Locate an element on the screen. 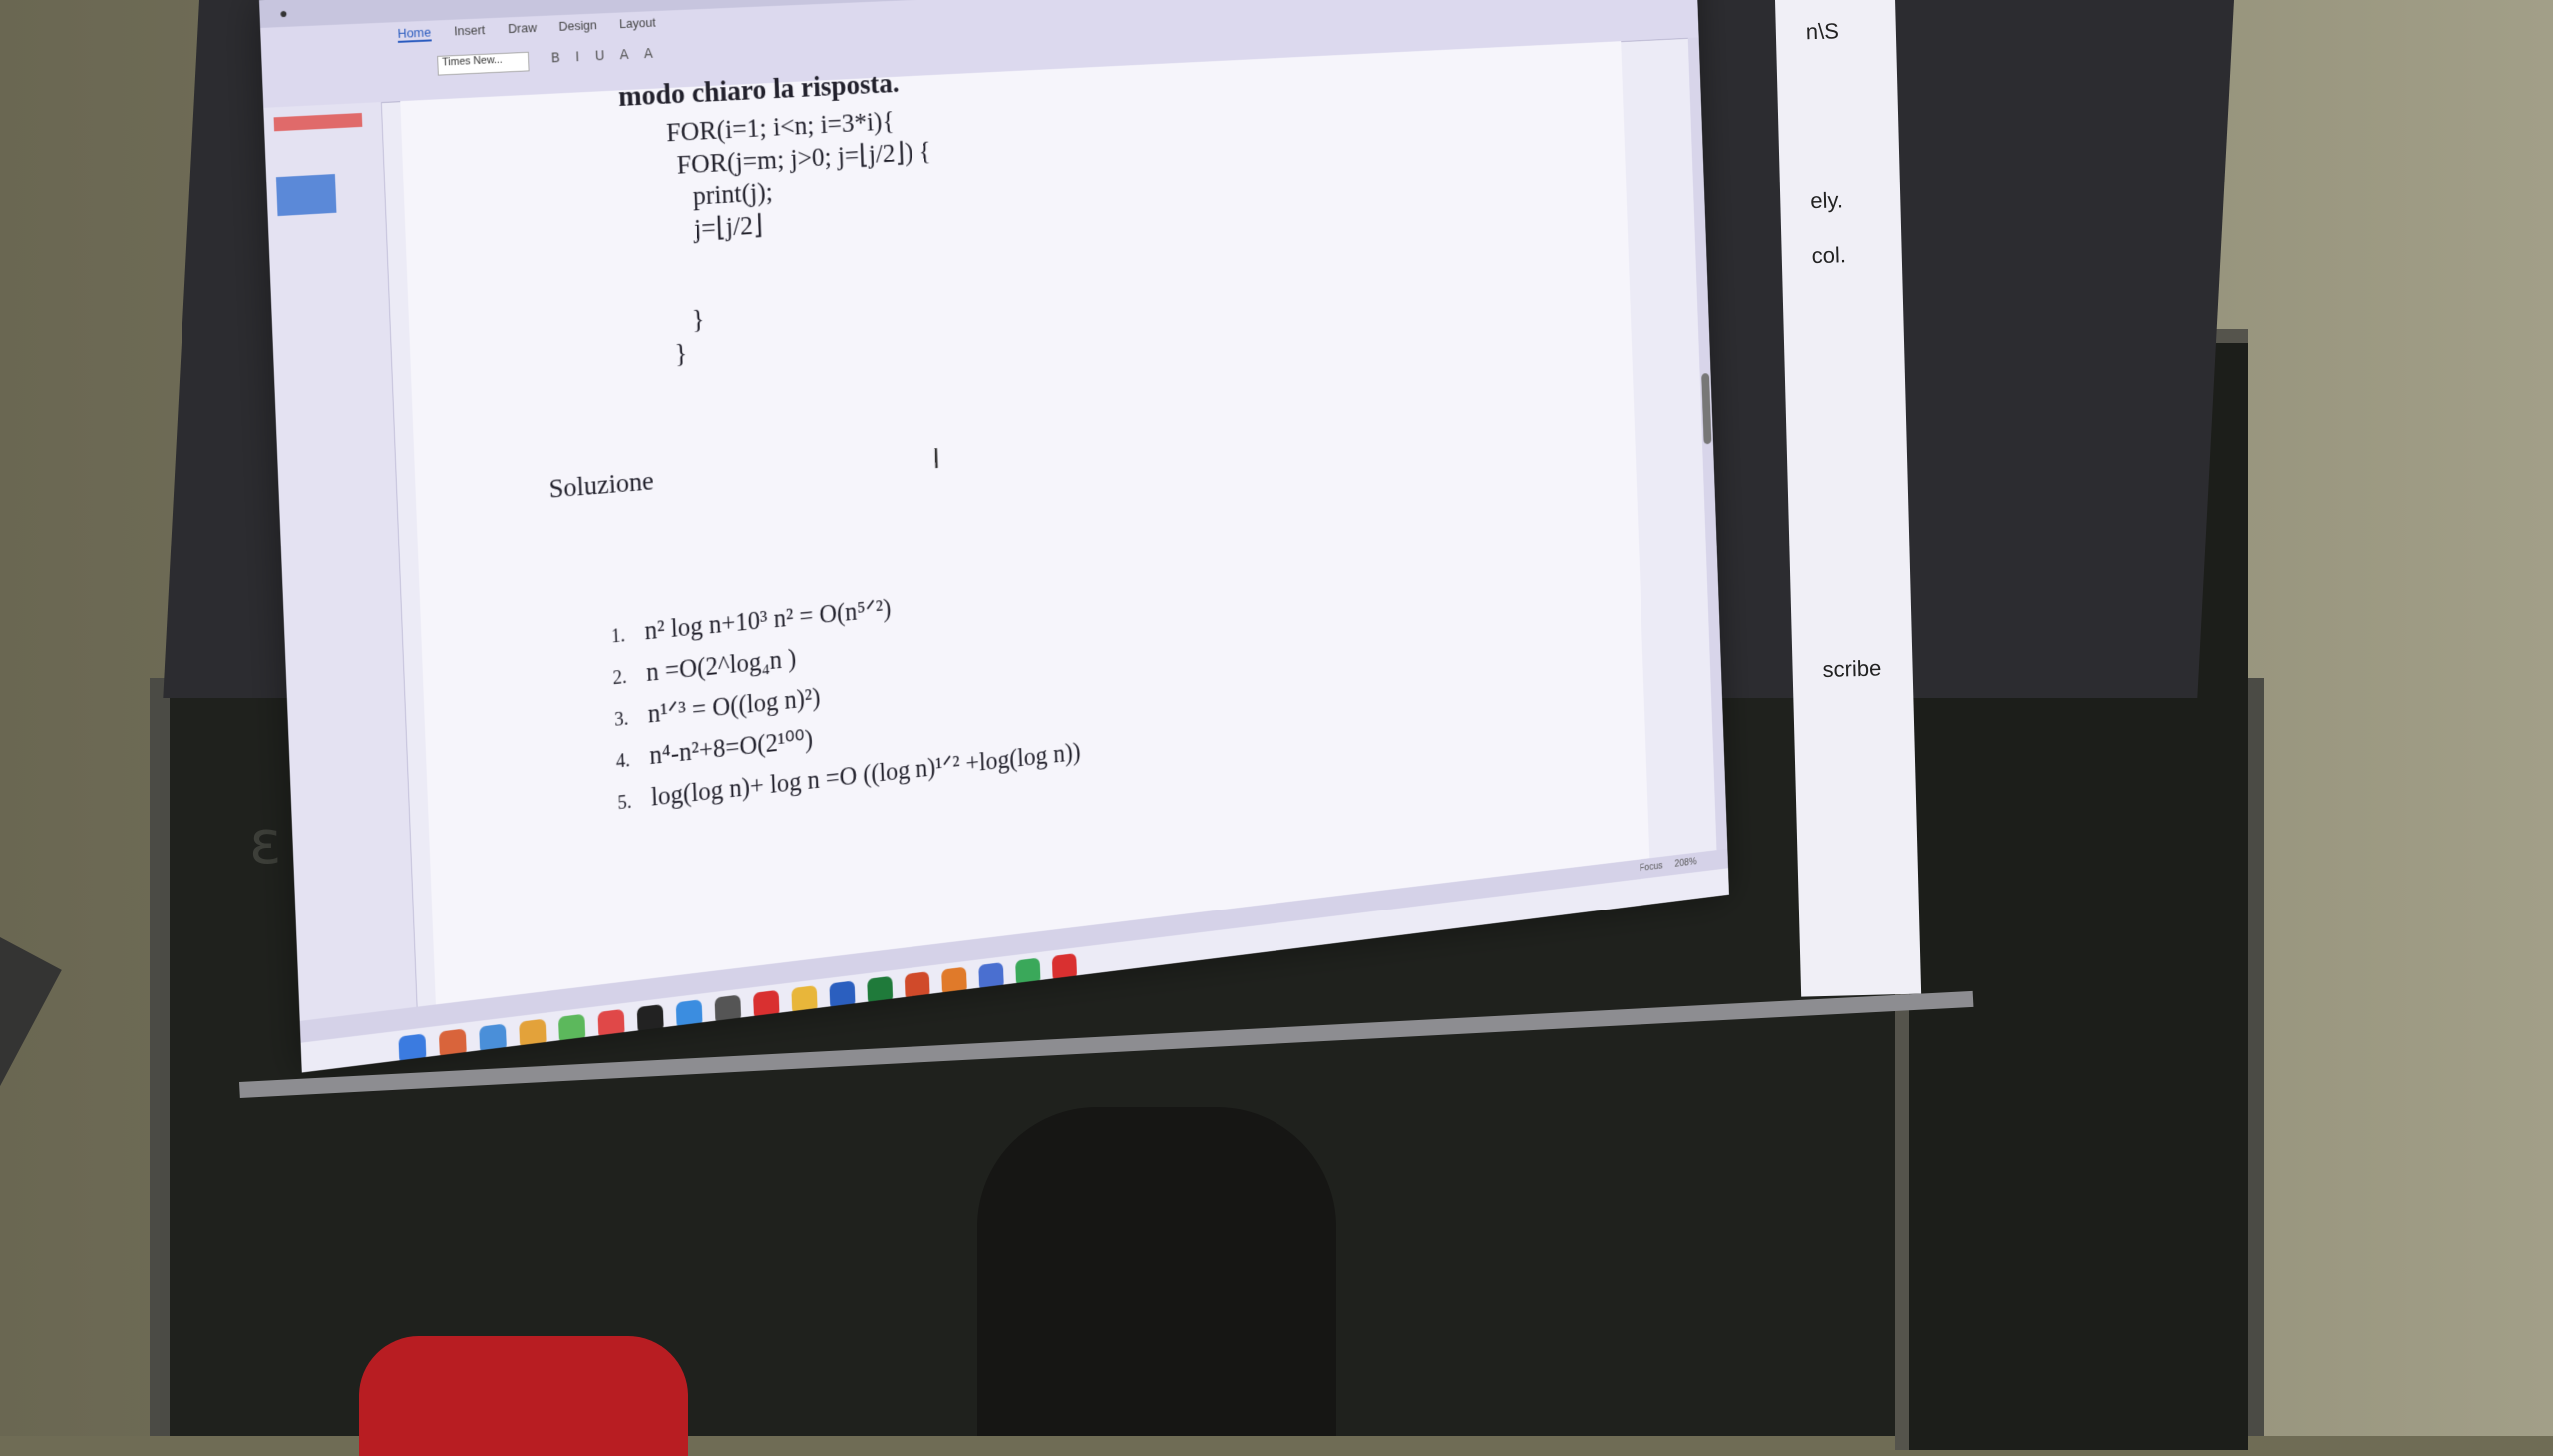  bg-text-fragment: n\S is located at coordinates (1823, 31).